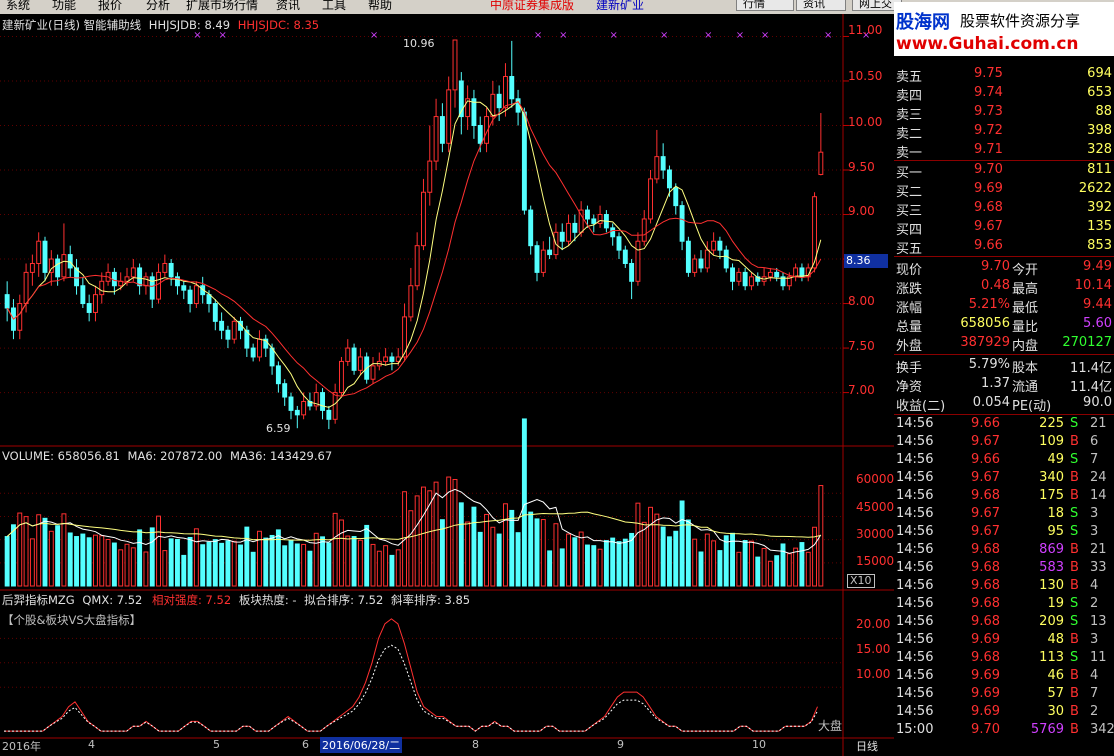 The image size is (1114, 756). I want to click on chart-title: 建新矿业(日线) 智能辅助线, so click(72, 25).